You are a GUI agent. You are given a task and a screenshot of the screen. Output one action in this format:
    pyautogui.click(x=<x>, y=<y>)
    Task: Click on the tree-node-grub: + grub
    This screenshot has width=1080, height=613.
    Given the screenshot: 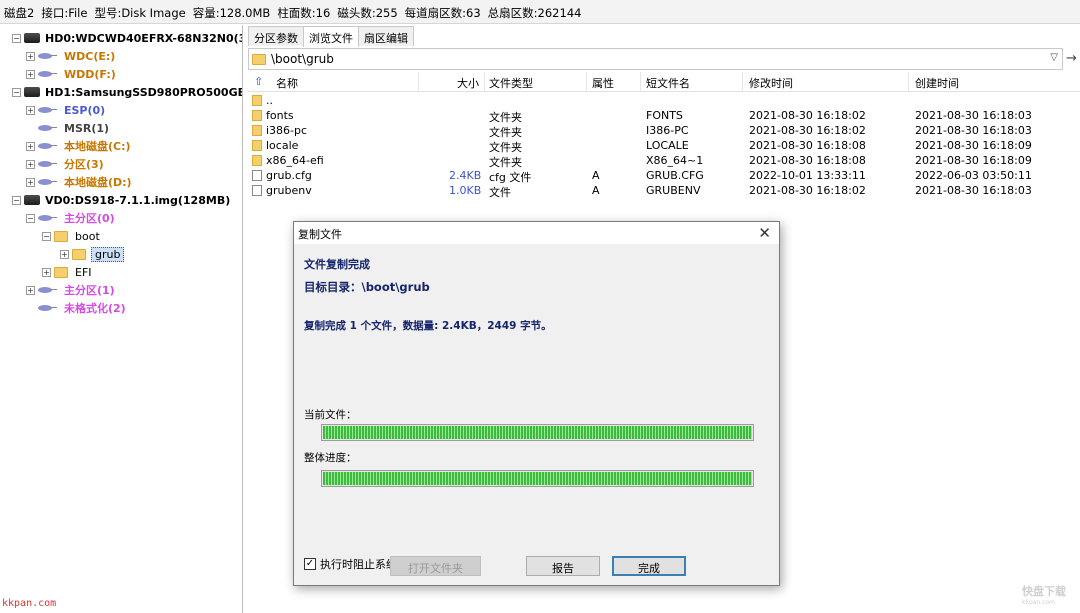 What is the action you would take?
    pyautogui.click(x=92, y=254)
    